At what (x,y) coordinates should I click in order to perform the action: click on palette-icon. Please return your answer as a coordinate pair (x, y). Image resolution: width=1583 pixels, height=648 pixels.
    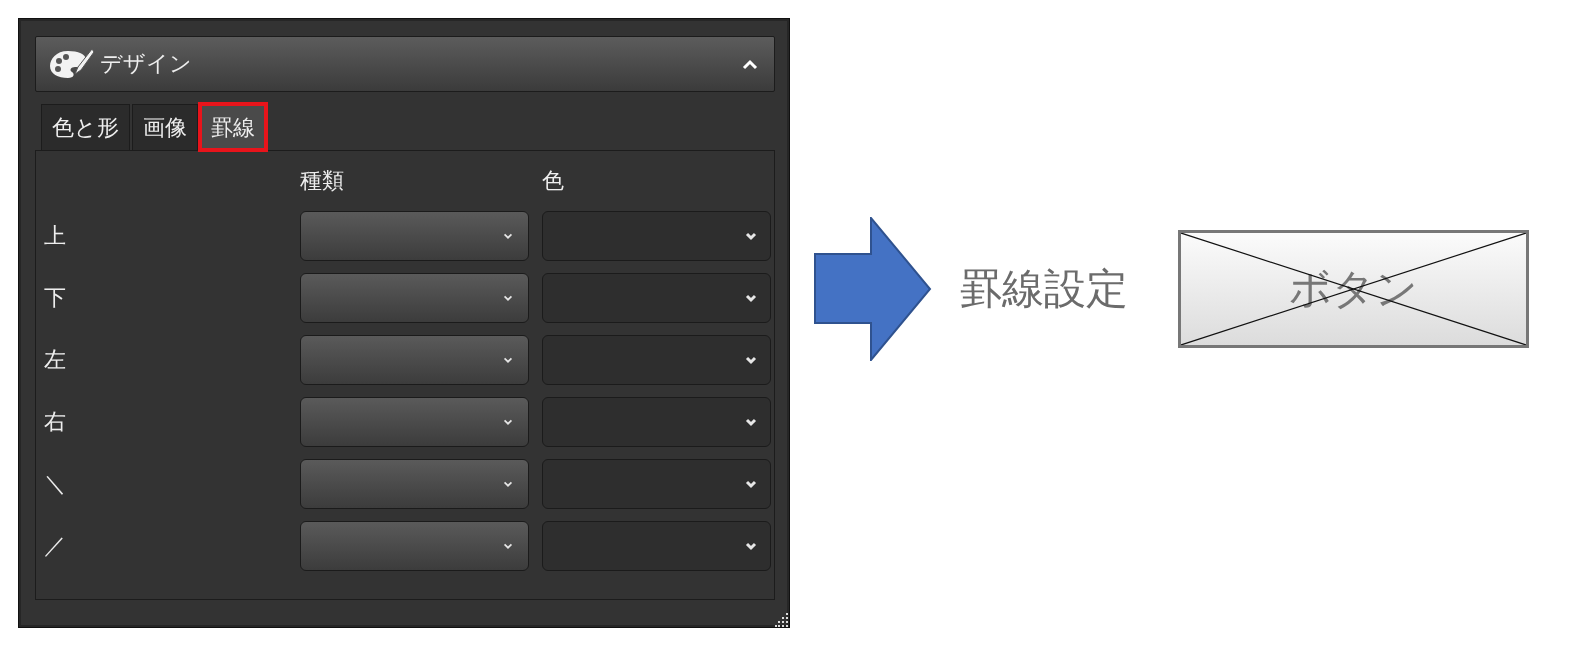
    Looking at the image, I should click on (72, 64).